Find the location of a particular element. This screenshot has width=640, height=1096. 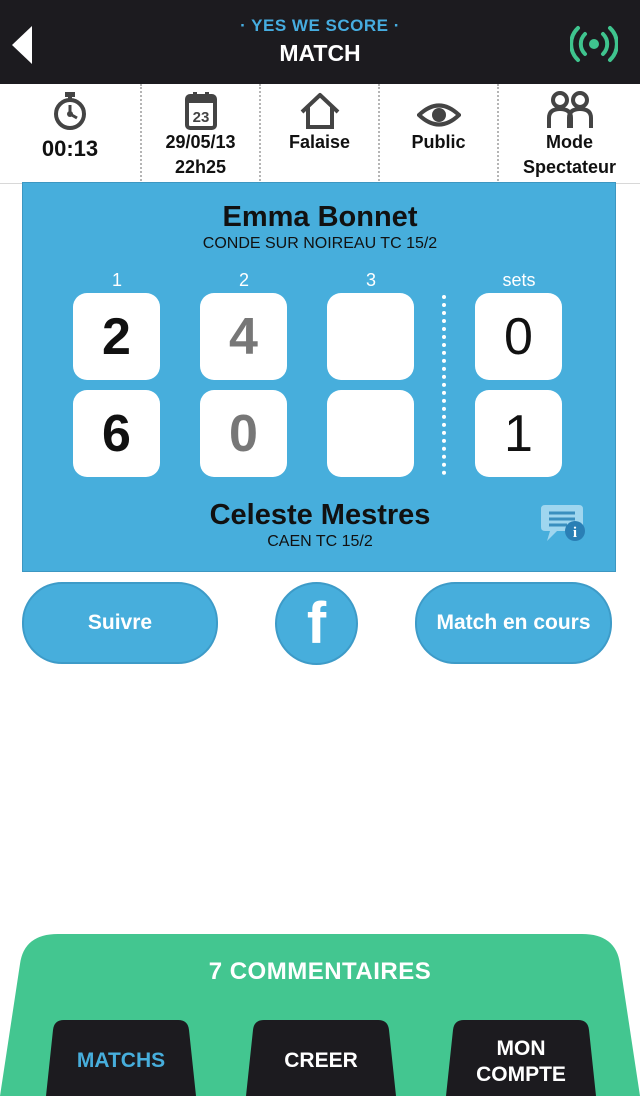

match-status-button: Match en cours is located at coordinates (513, 623).